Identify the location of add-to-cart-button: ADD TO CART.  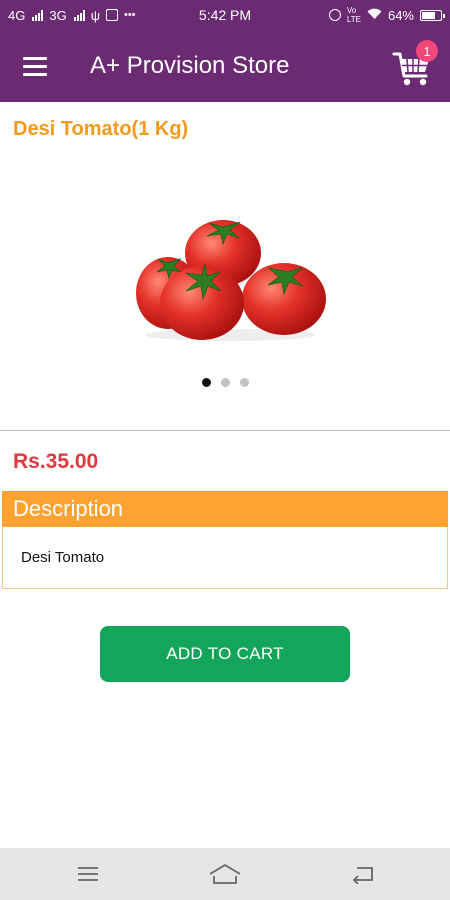
(225, 654).